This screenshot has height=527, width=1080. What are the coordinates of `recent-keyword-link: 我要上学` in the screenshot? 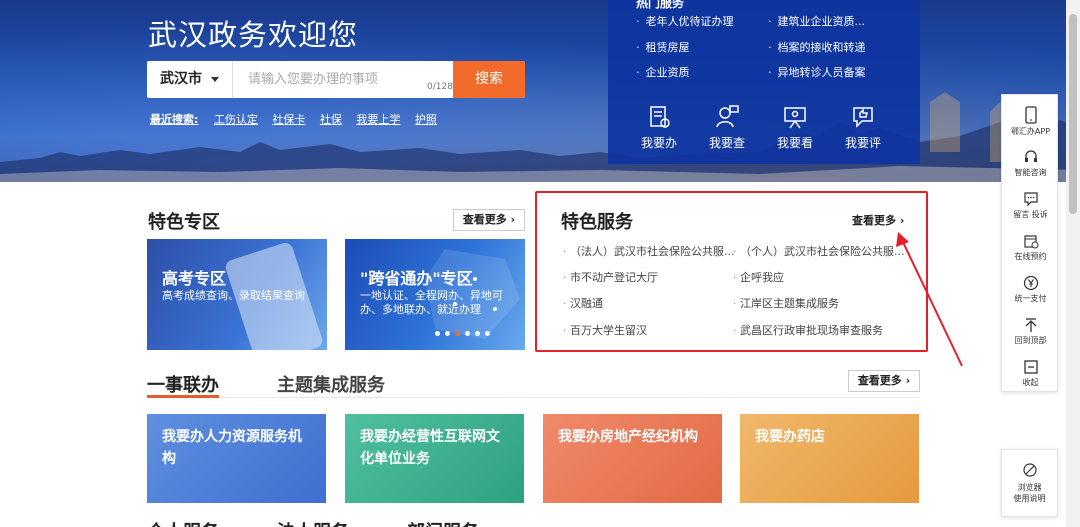 It's located at (378, 119).